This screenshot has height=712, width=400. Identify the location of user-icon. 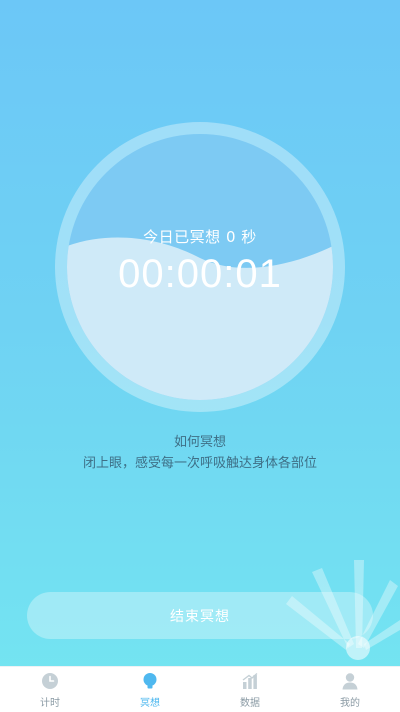
(350, 681).